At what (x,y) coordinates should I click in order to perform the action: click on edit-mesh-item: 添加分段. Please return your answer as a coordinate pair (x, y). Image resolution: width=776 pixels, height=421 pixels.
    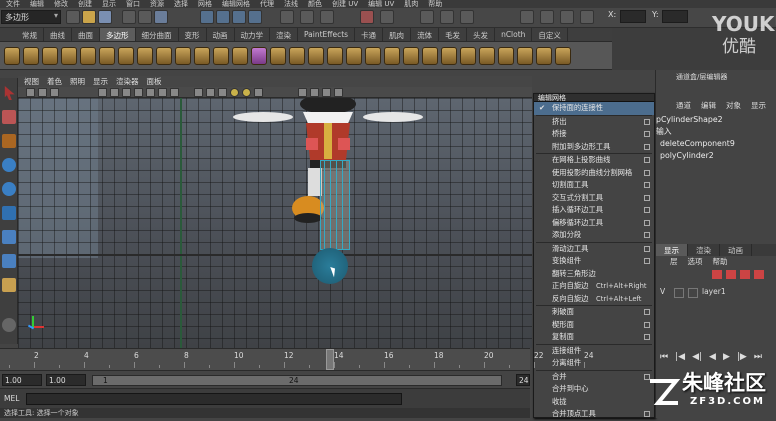
    Looking at the image, I should click on (594, 235).